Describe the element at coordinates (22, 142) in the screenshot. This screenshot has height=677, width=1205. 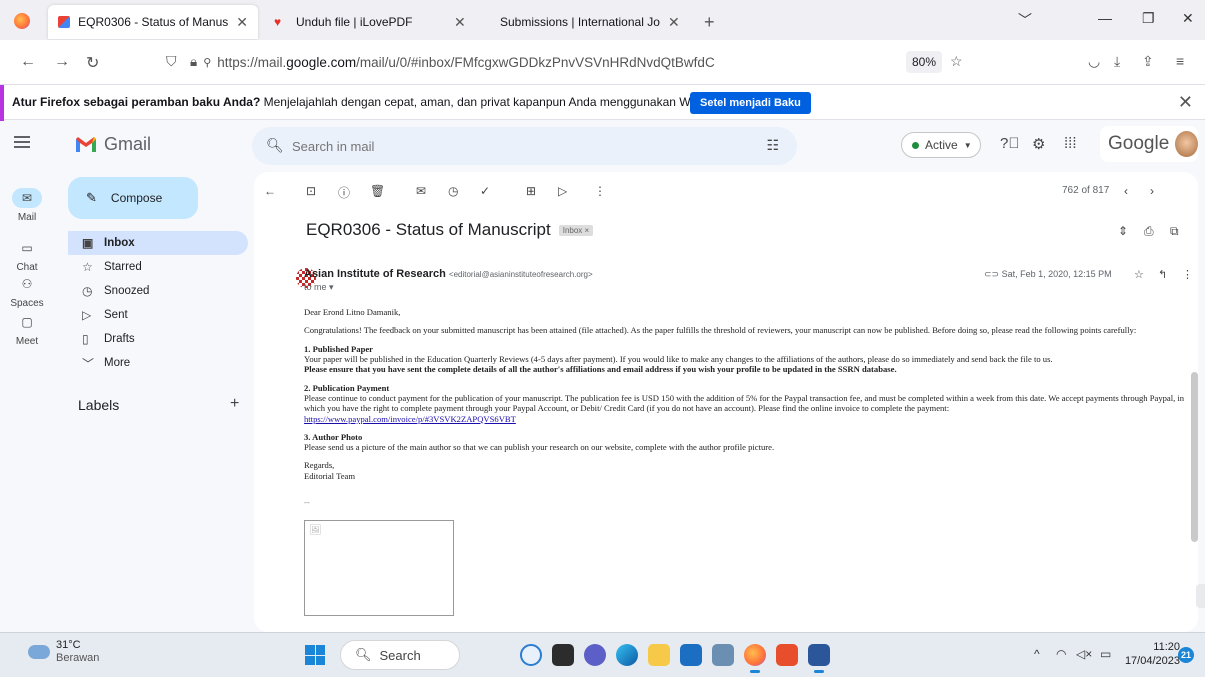
I see `main-menu-icon` at that location.